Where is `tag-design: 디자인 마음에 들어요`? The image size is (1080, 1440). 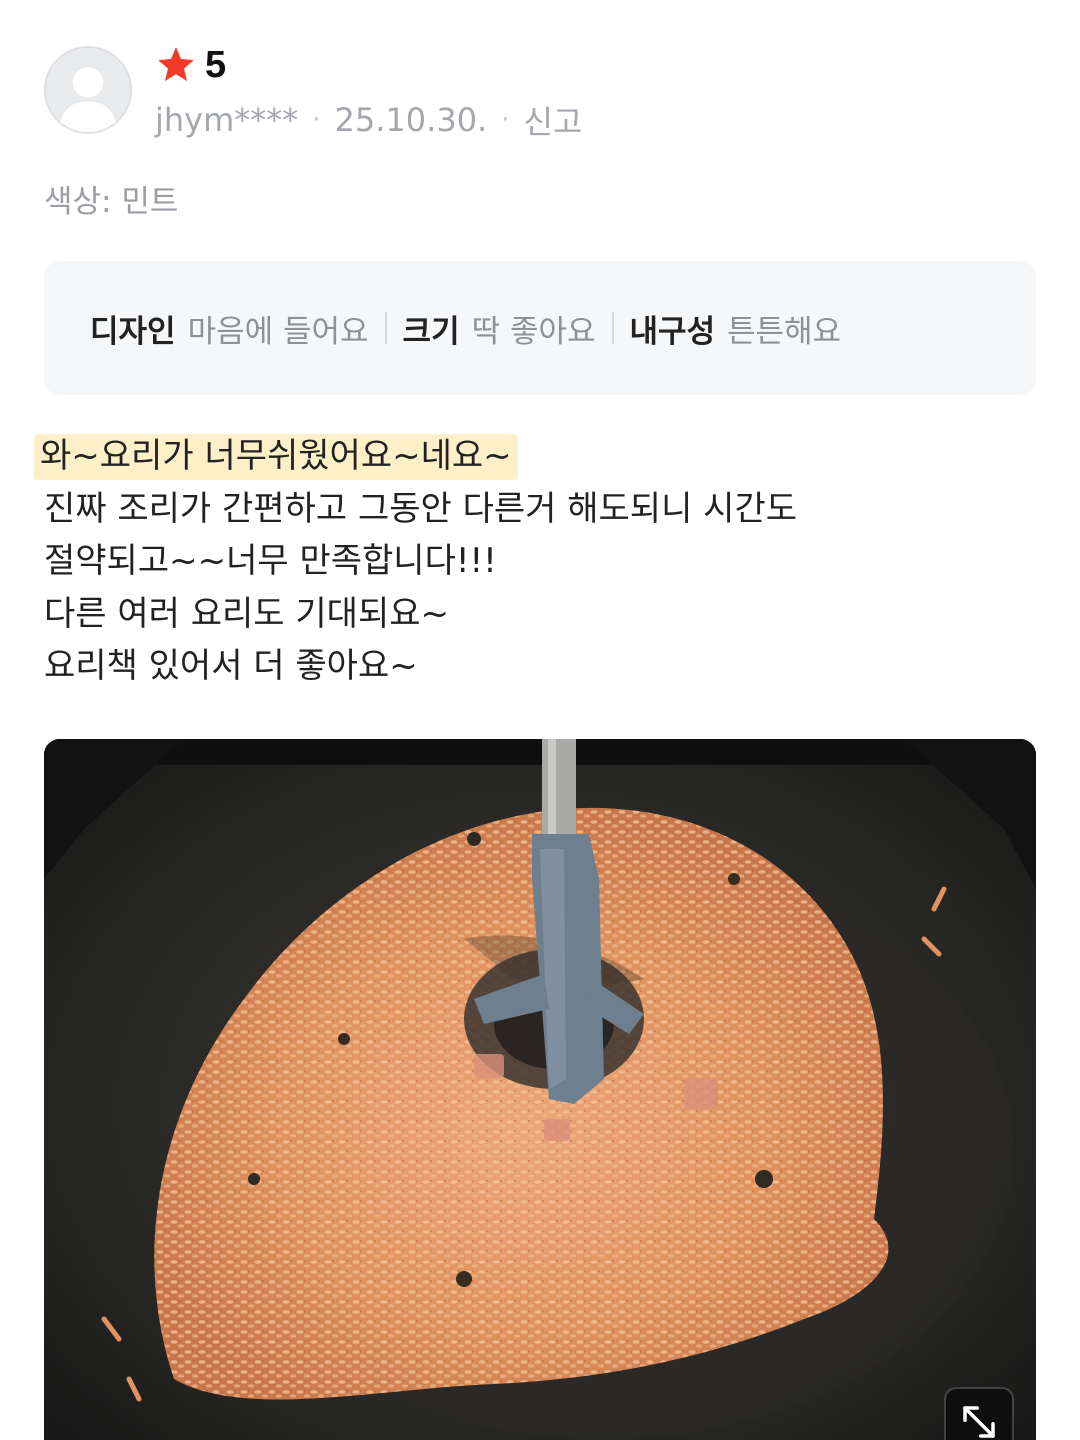
tag-design: 디자인 마음에 들어요 is located at coordinates (229, 328).